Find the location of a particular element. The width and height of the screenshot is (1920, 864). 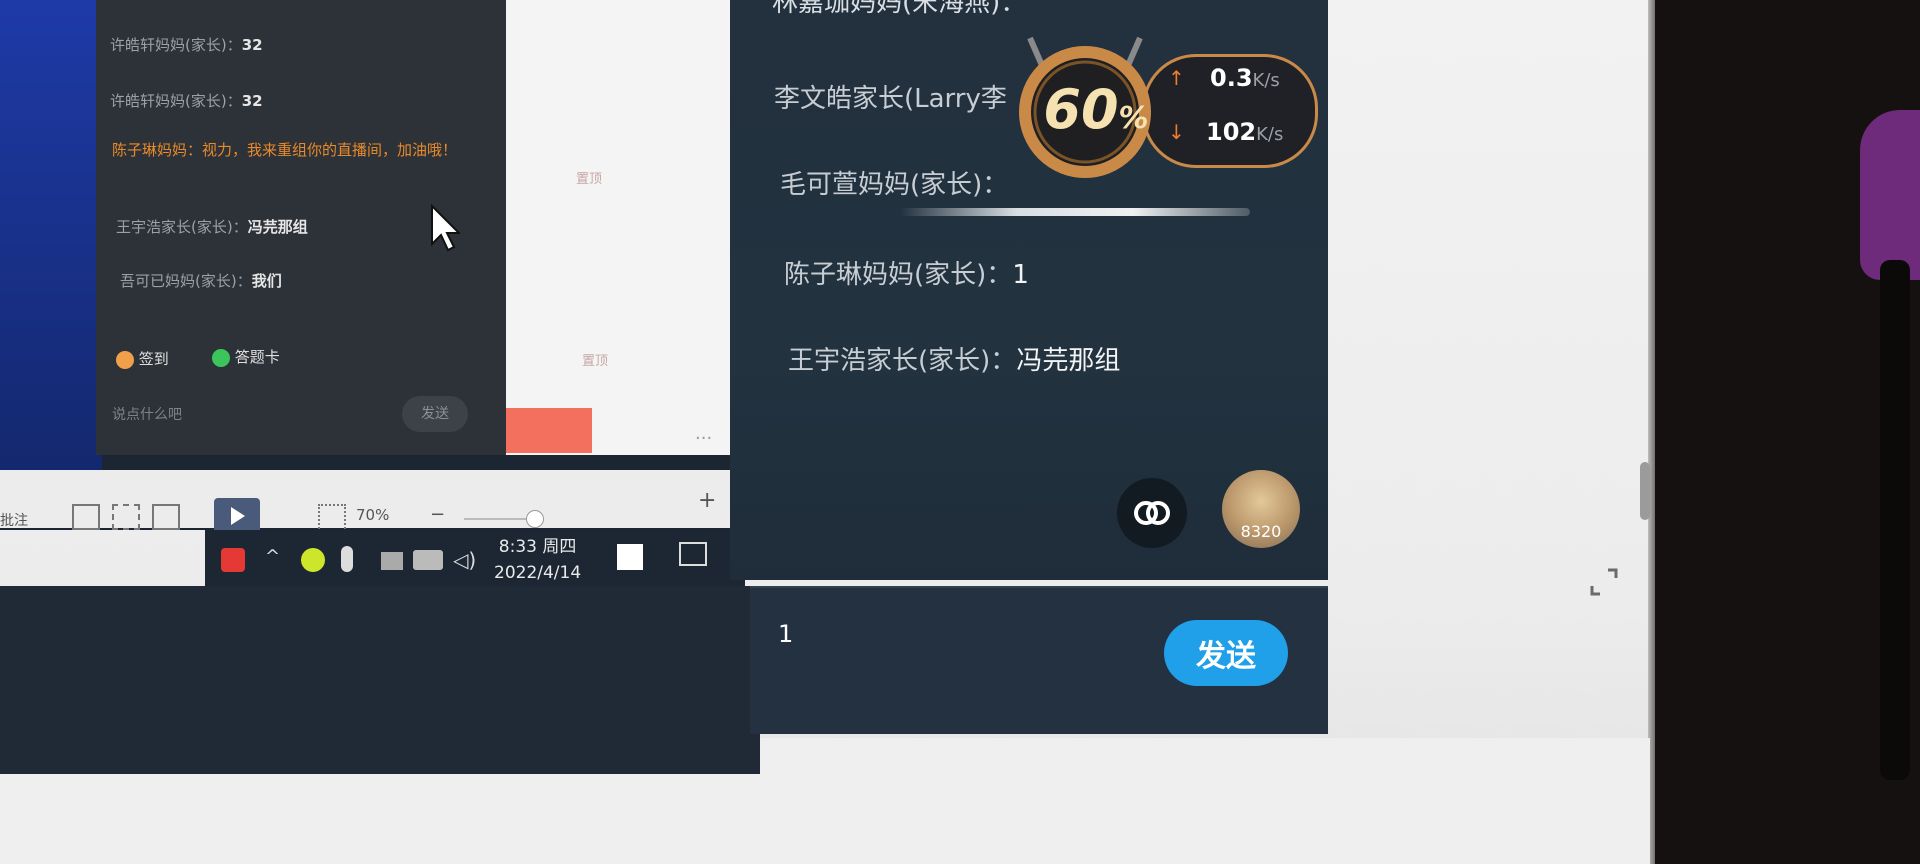

zoom-in-icon: + is located at coordinates (707, 500).